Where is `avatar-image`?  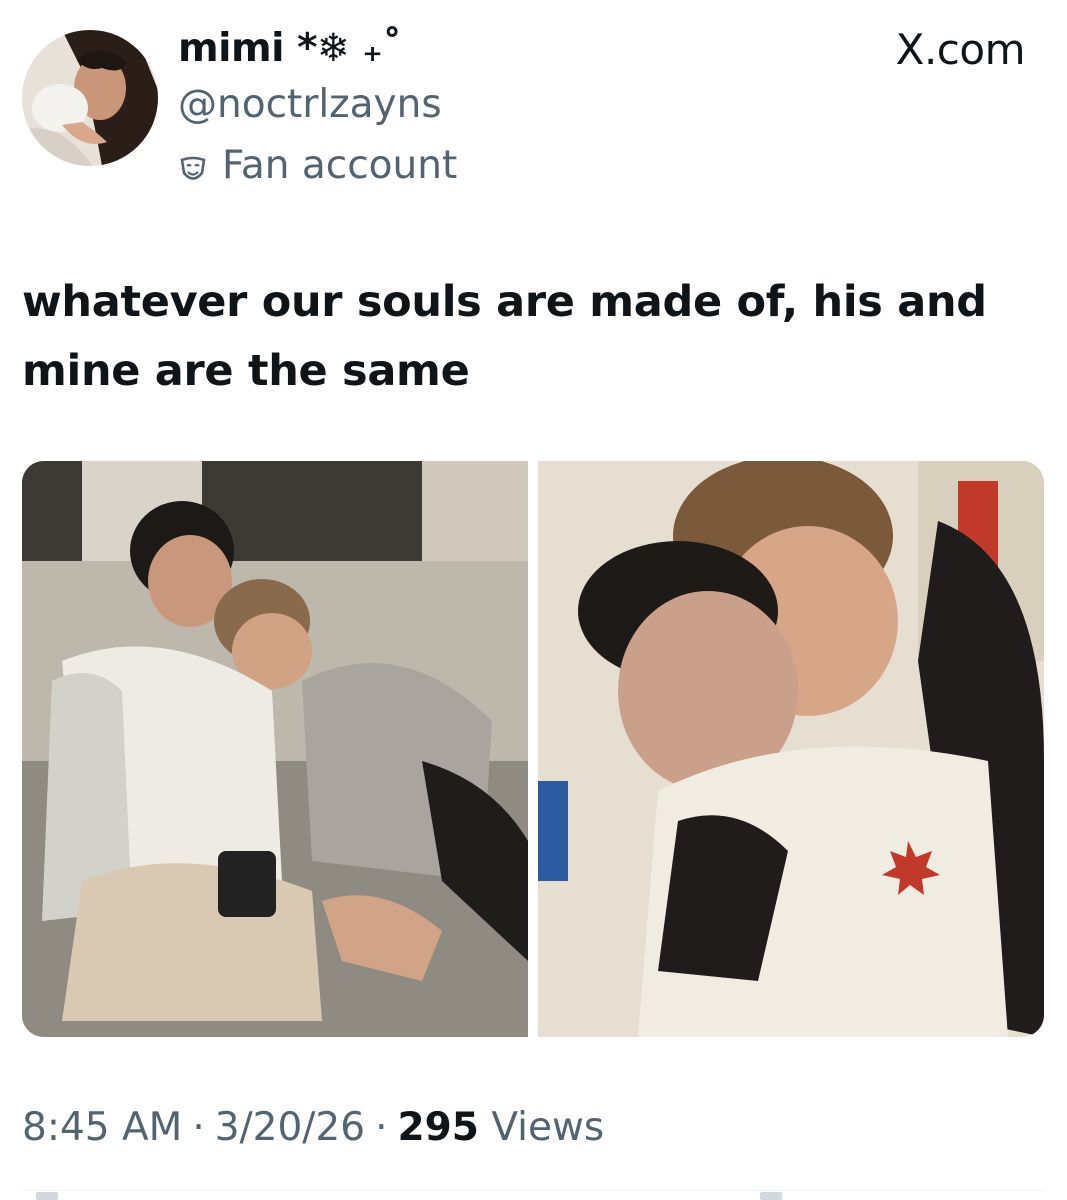
avatar-image is located at coordinates (90, 98).